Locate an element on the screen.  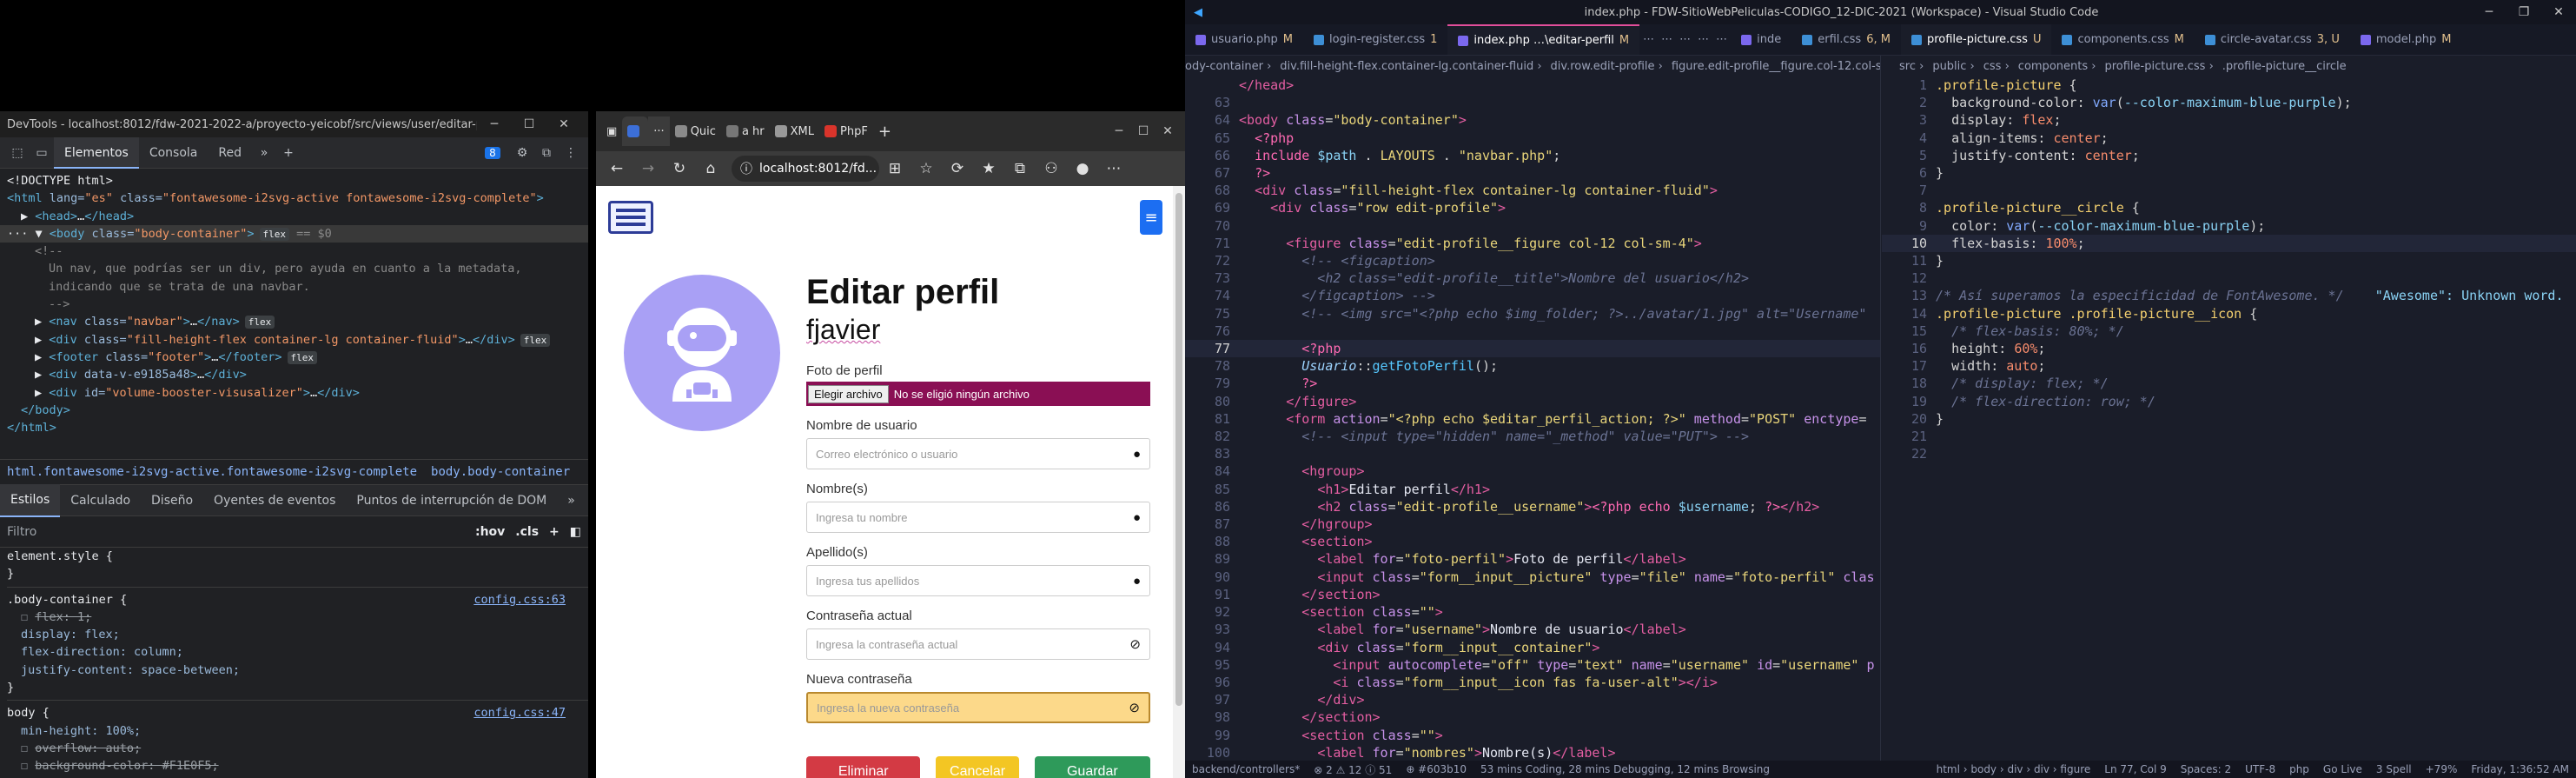
tab-overflow-icon: ··· is located at coordinates (659, 131).